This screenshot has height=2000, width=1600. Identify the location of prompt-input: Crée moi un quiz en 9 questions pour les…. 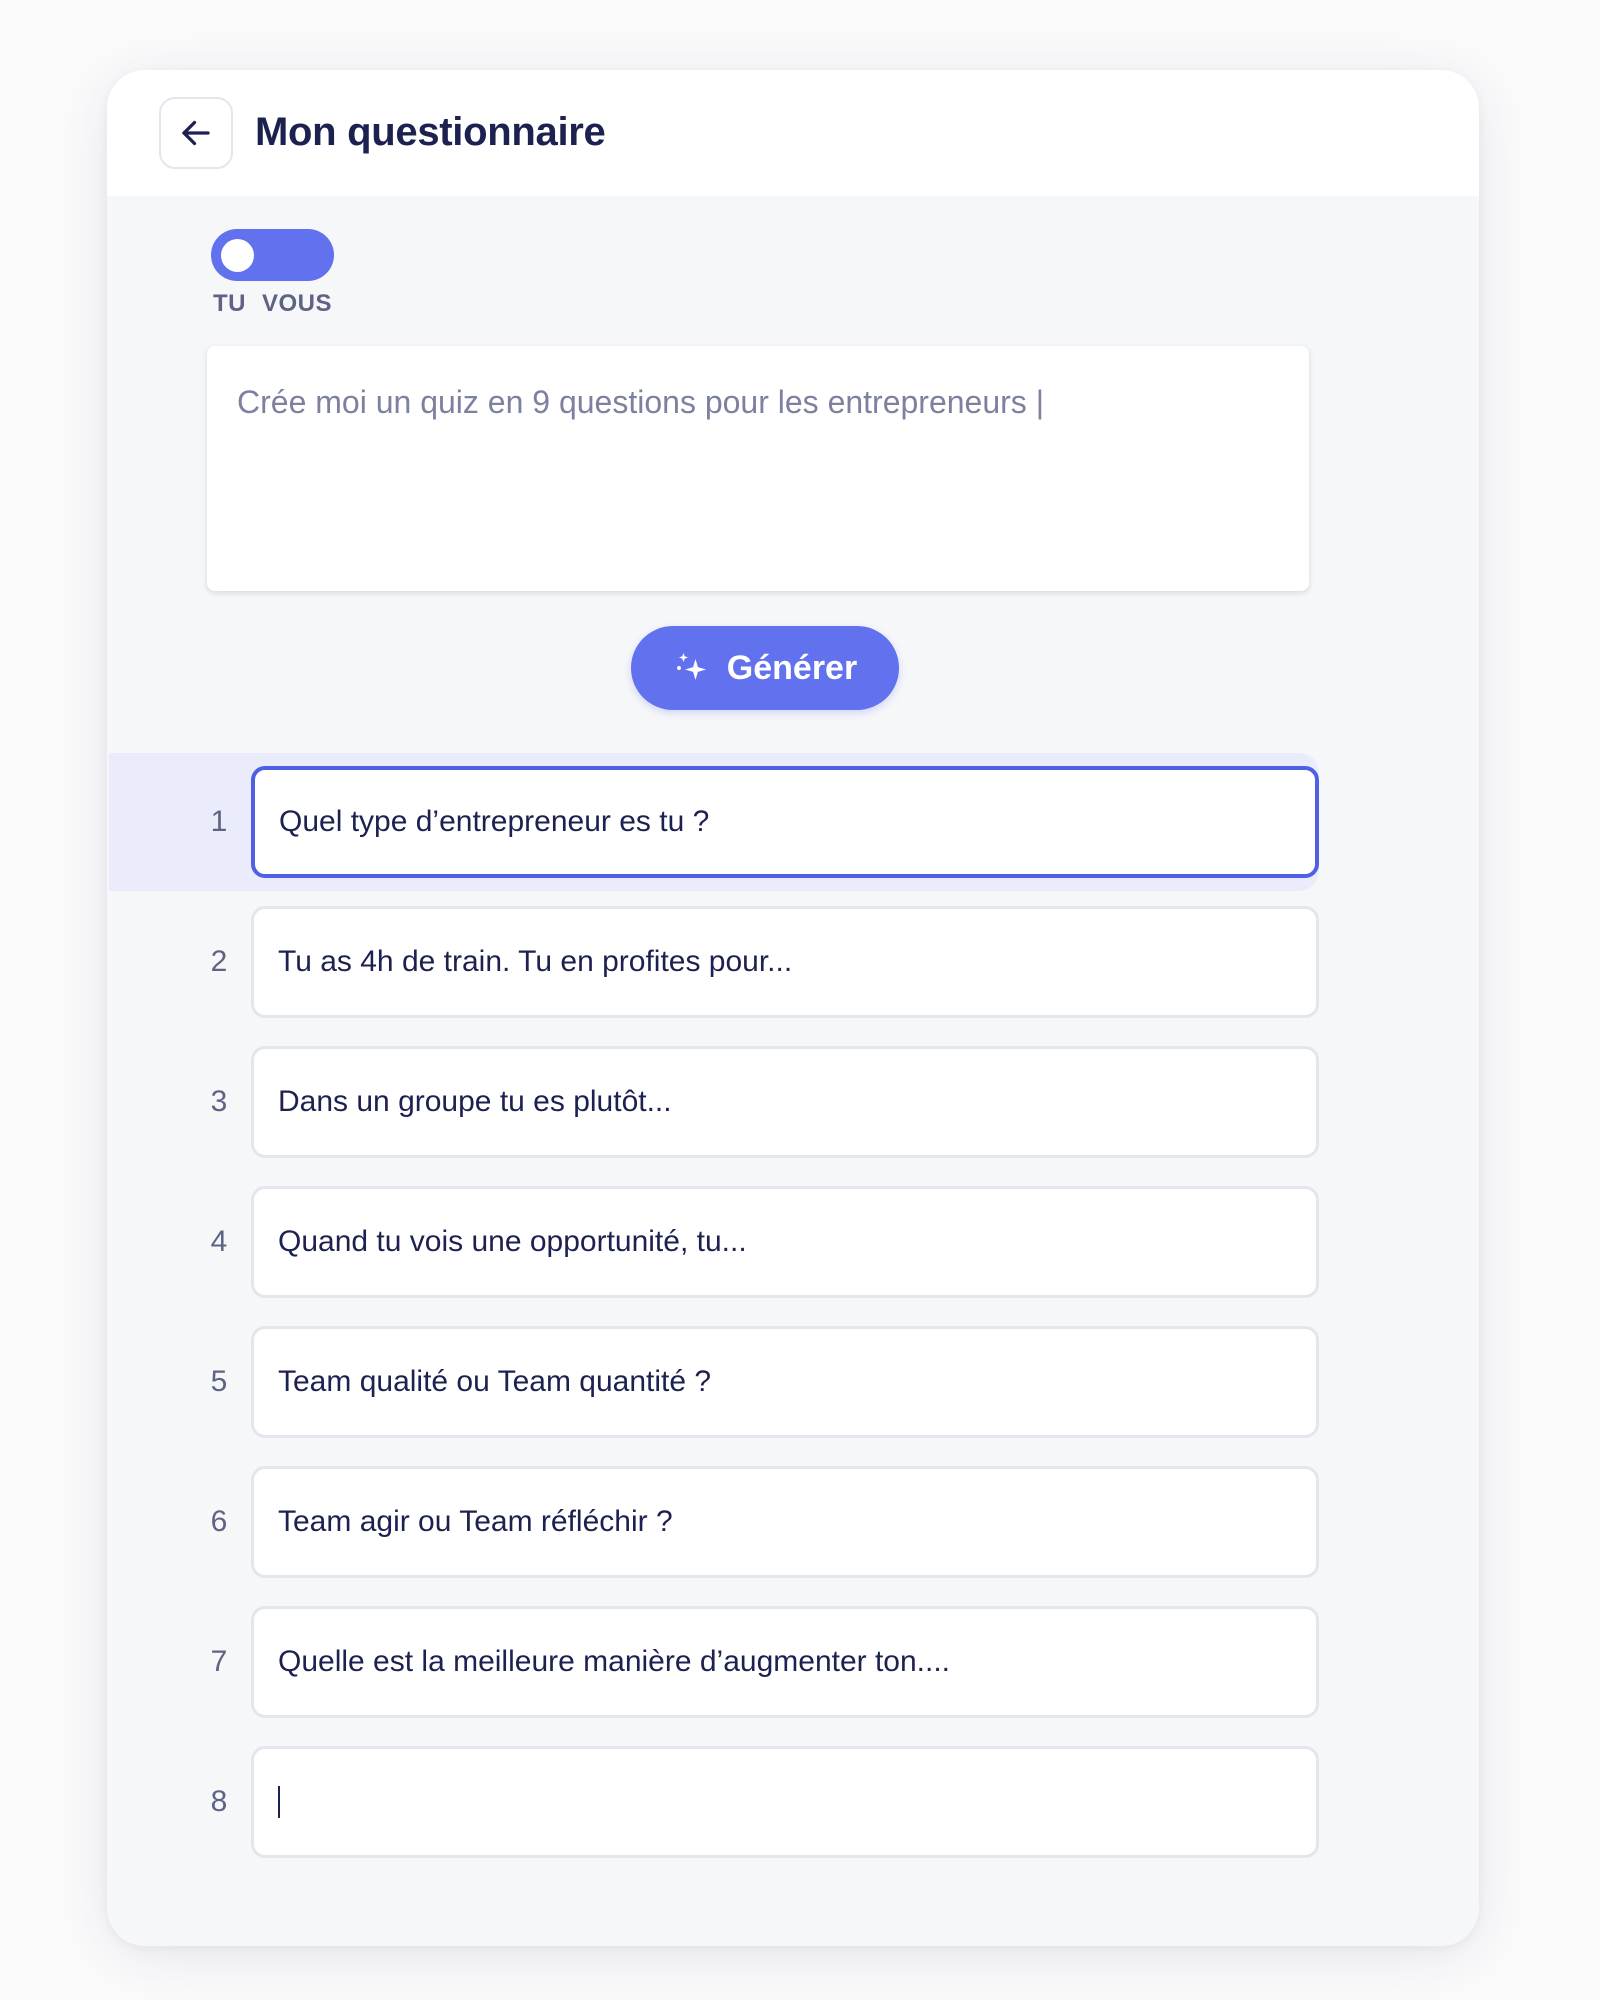
(758, 468).